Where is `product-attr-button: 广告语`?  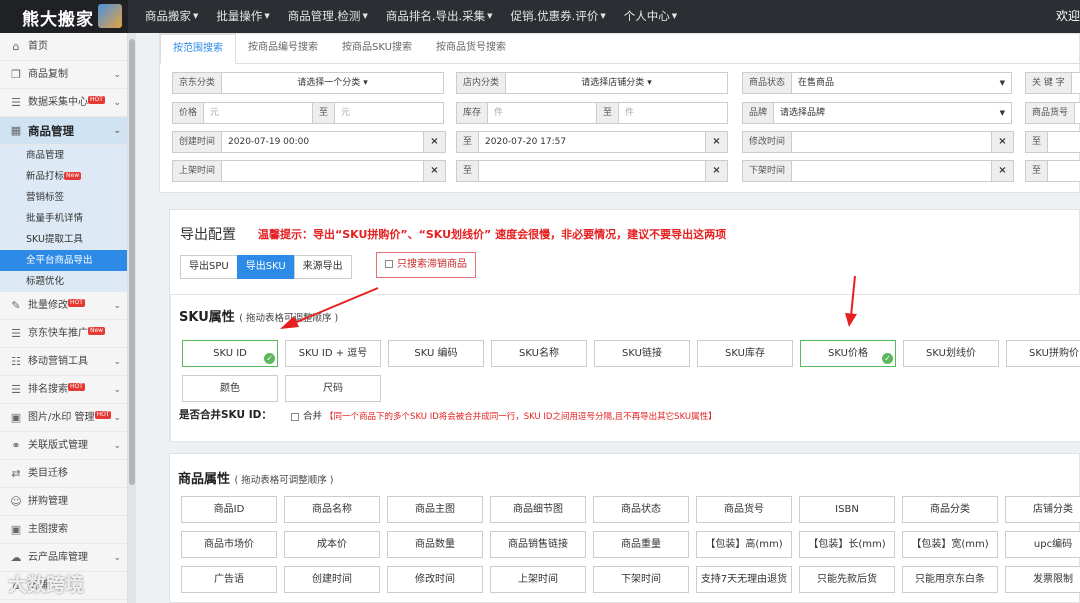 product-attr-button: 广告语 is located at coordinates (229, 579).